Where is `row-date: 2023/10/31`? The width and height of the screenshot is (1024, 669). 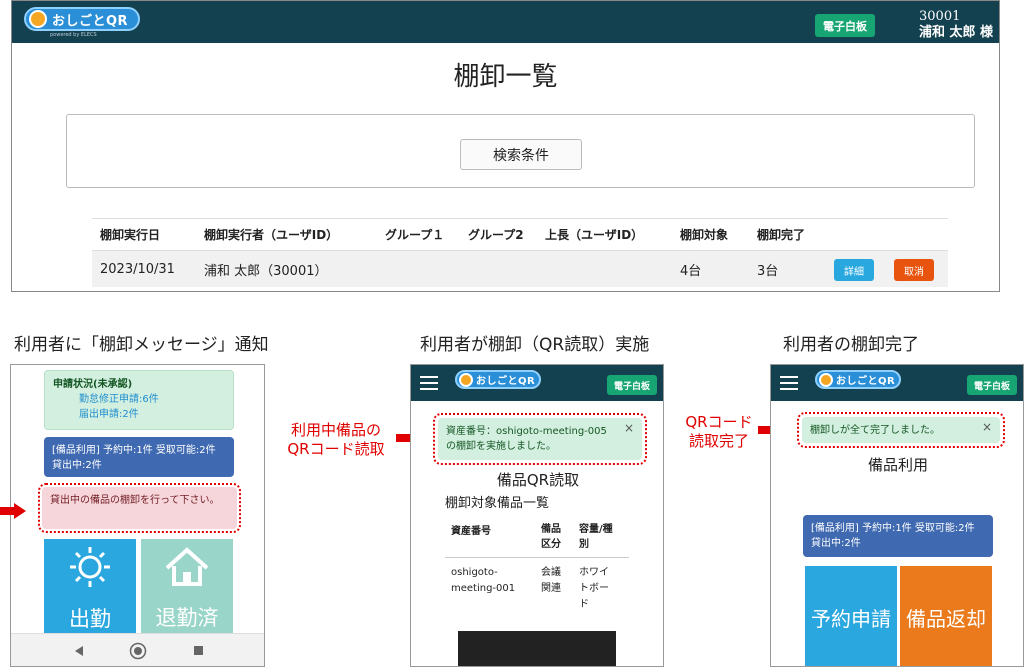 row-date: 2023/10/31 is located at coordinates (137, 269).